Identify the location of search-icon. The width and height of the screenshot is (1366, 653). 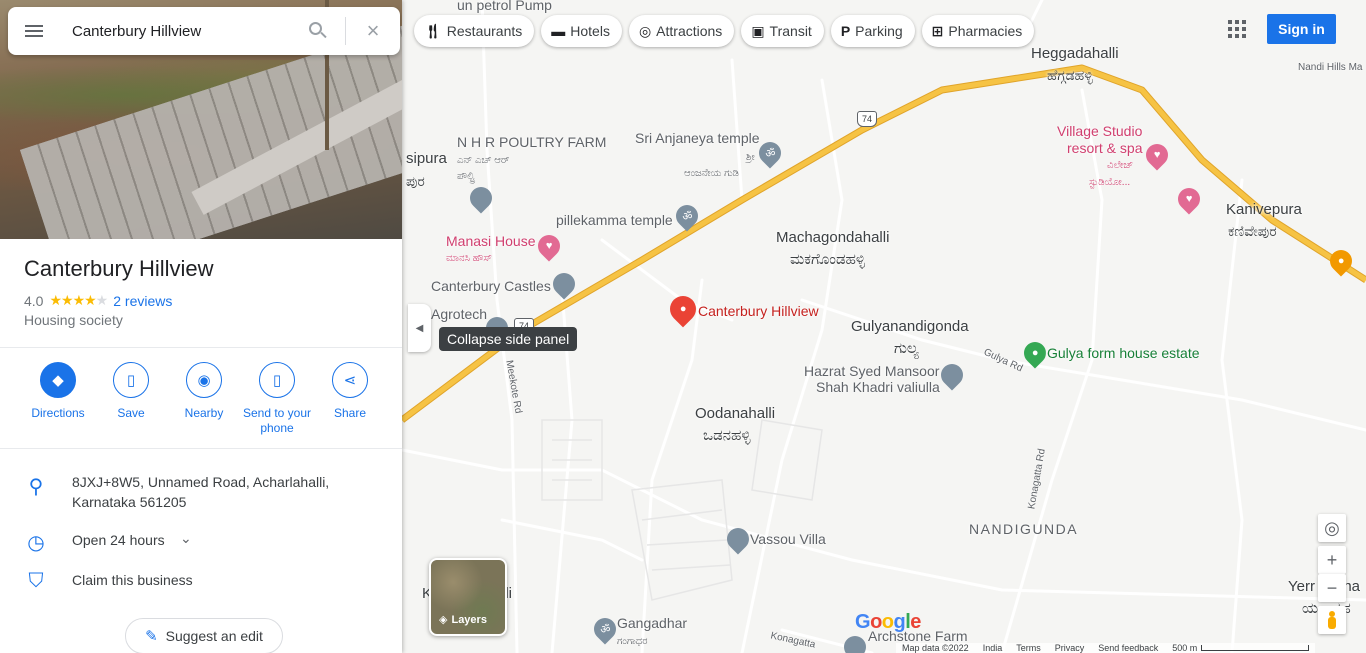
(318, 31).